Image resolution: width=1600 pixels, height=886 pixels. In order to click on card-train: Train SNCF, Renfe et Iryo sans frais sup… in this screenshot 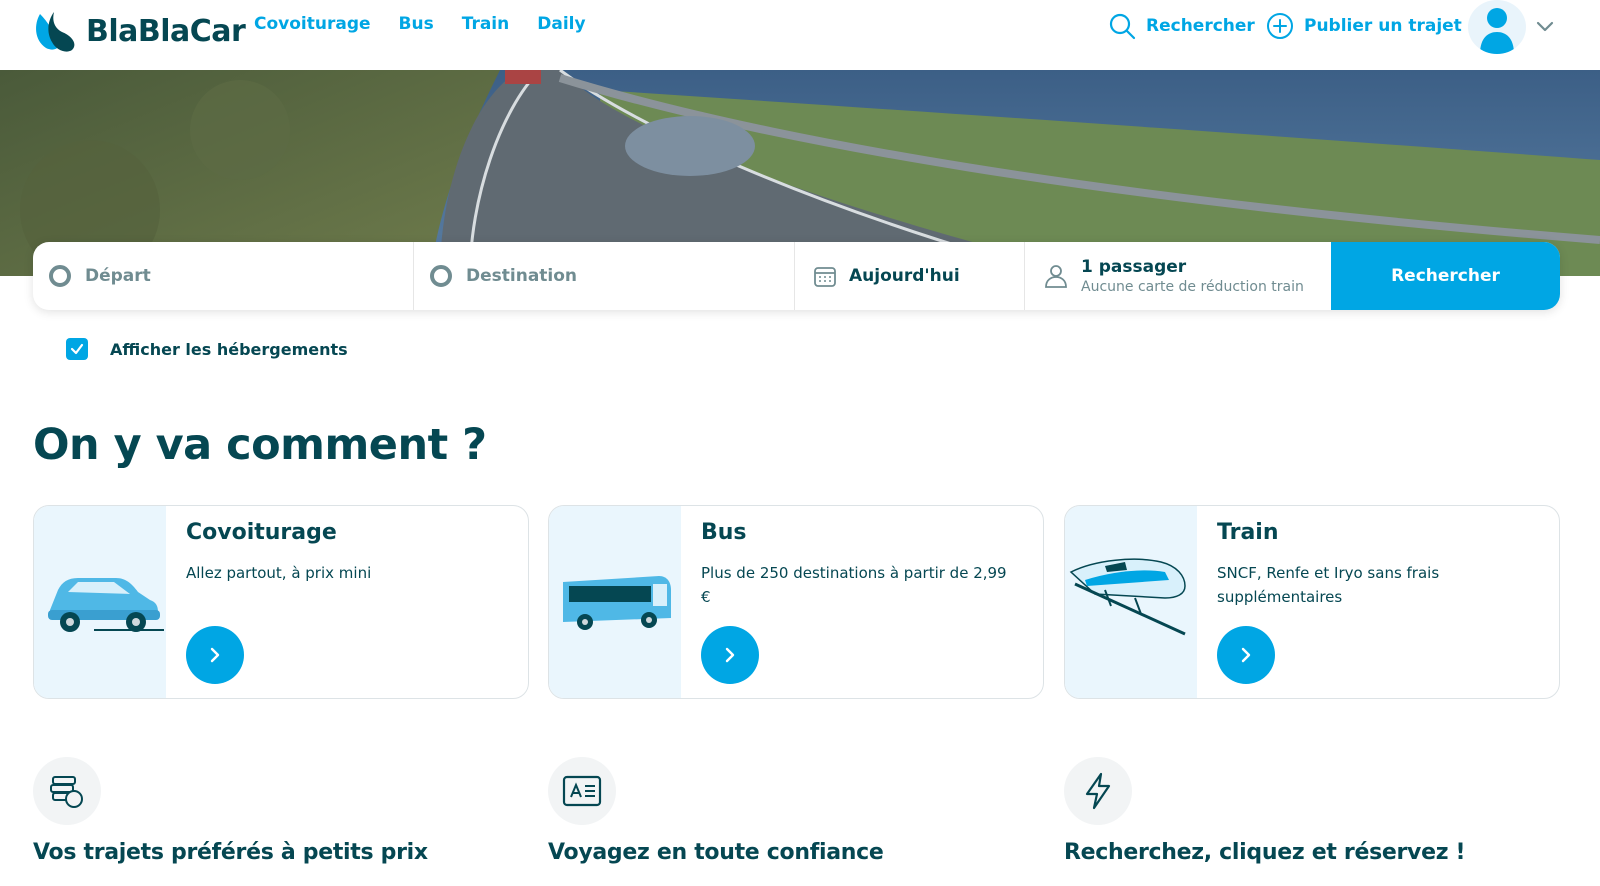, I will do `click(1312, 602)`.